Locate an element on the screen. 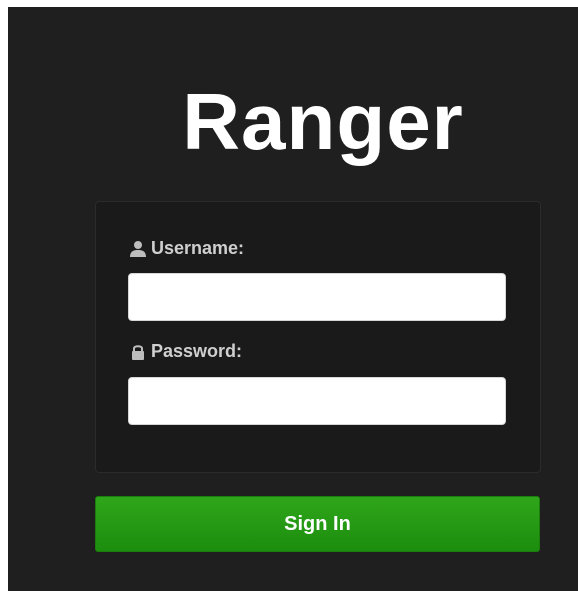 Image resolution: width=578 pixels, height=591 pixels. app-logo: Ranger is located at coordinates (323, 121).